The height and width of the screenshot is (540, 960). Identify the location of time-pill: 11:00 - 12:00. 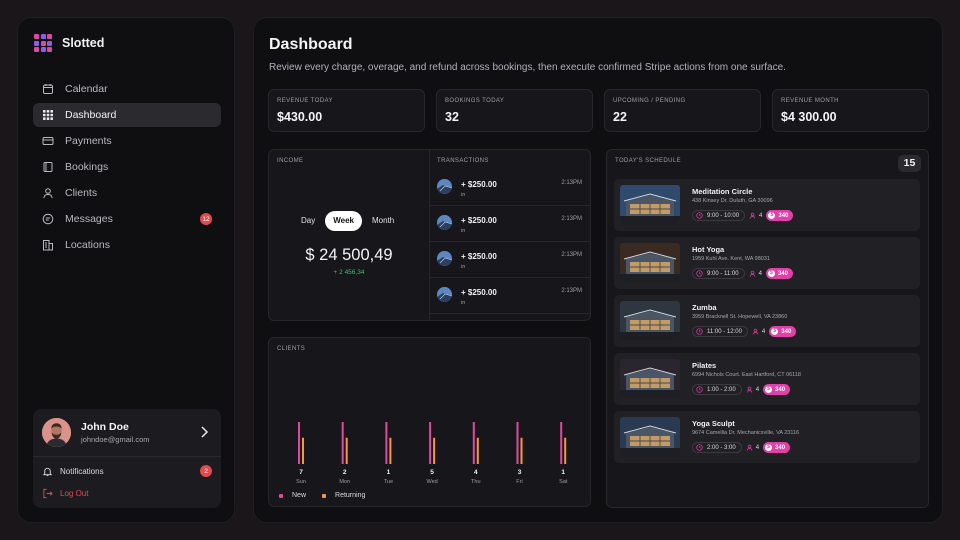
(720, 331).